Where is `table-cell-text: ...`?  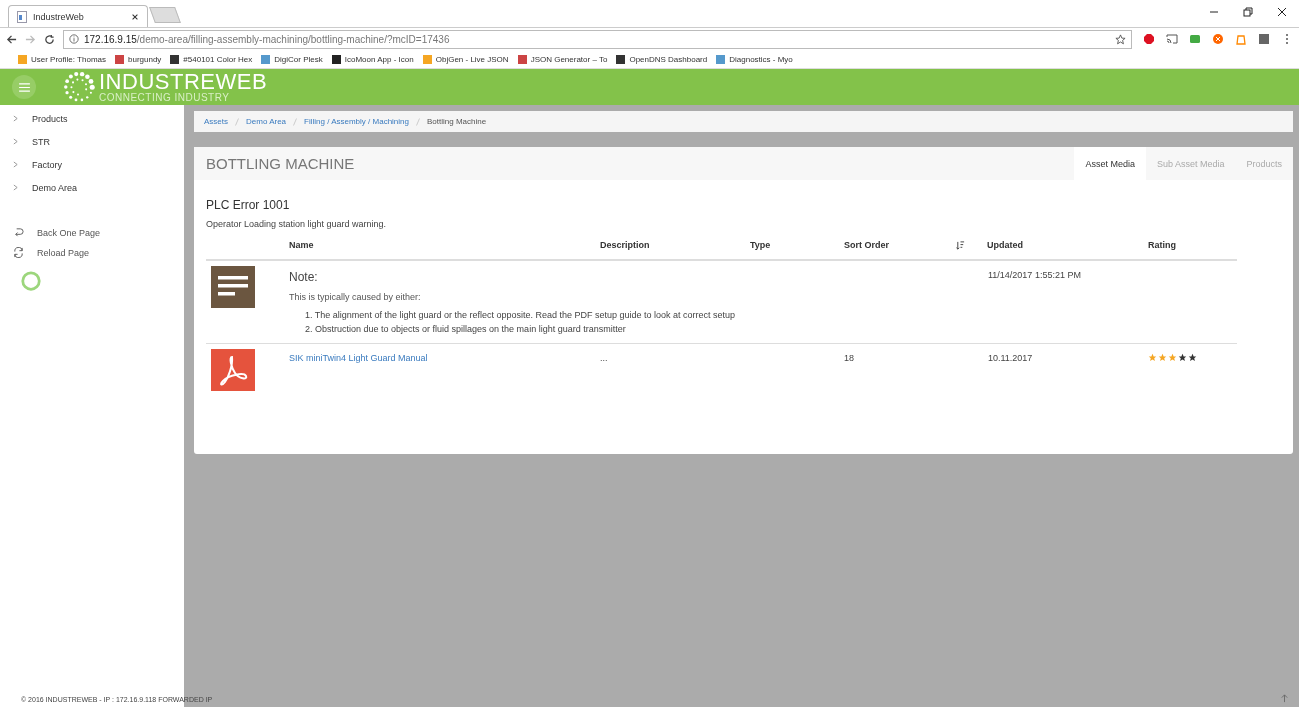
table-cell-text: ... is located at coordinates (604, 358).